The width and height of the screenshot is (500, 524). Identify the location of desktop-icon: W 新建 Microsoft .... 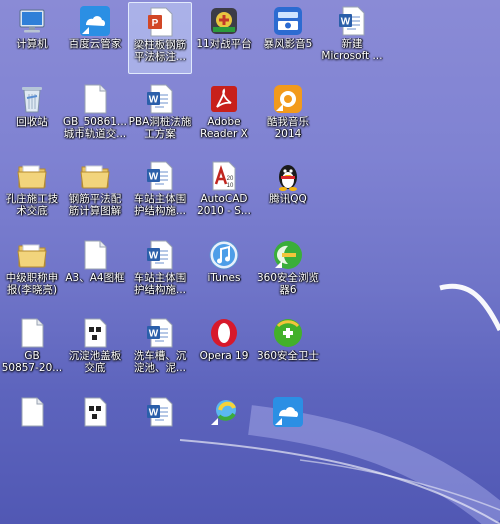
(352, 38).